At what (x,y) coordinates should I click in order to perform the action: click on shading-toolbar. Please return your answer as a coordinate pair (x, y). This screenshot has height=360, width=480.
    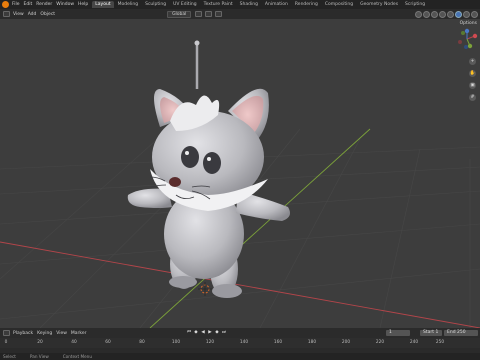
    Looking at the image, I should click on (447, 14).